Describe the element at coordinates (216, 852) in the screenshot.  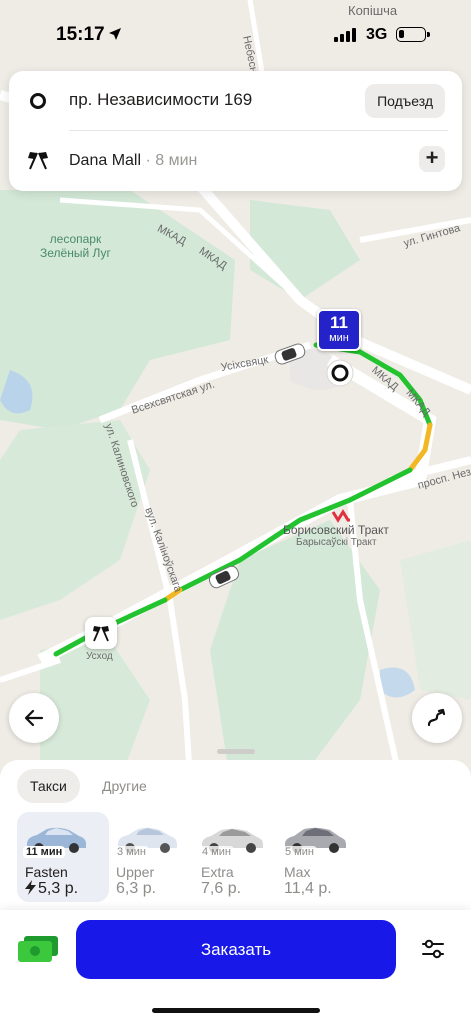
I see `tariff-time: 4 мин` at that location.